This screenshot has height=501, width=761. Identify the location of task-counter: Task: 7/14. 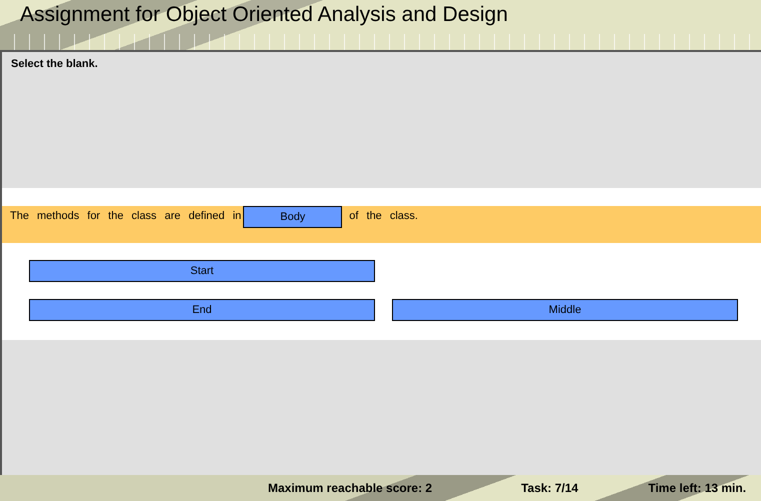
(549, 488).